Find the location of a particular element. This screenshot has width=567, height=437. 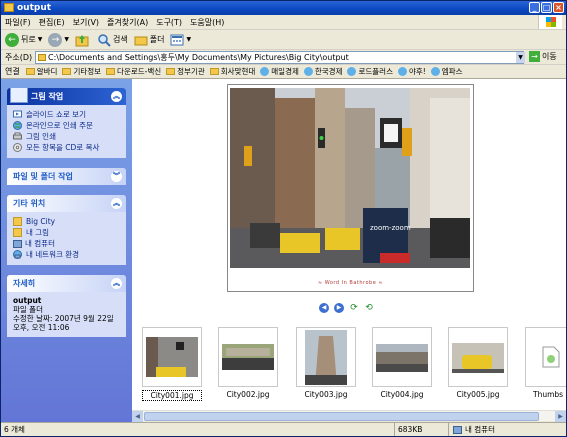

up-folder-button is located at coordinates (83, 40).